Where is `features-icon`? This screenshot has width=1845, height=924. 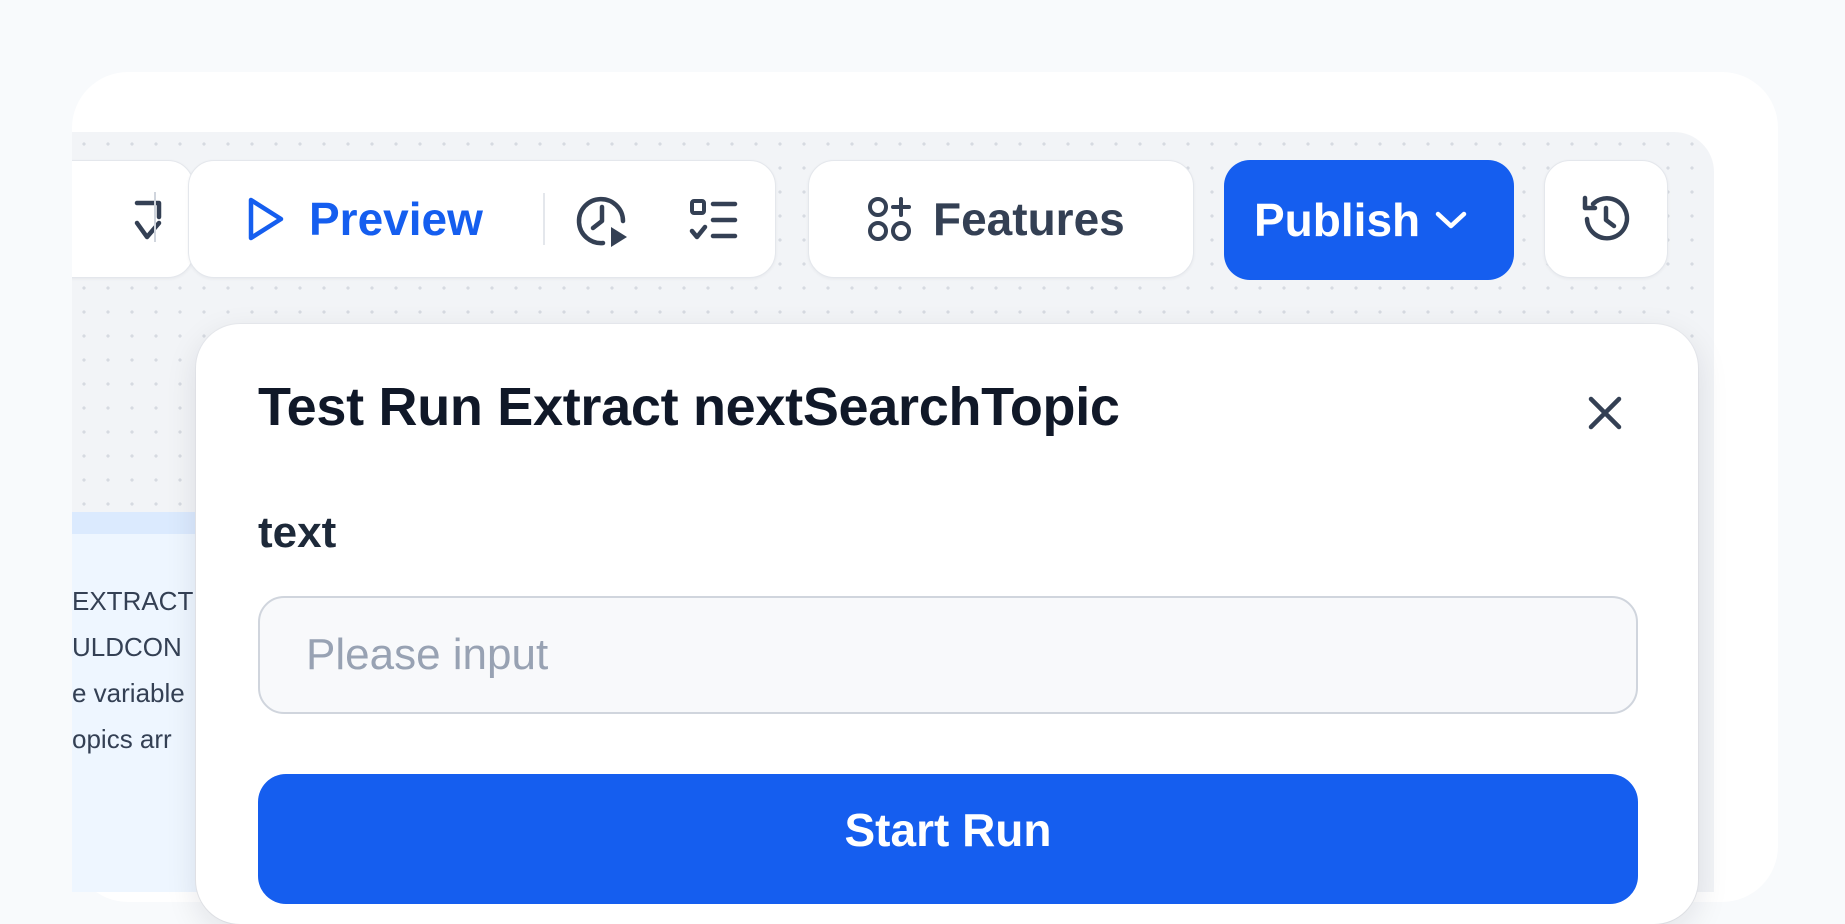 features-icon is located at coordinates (890, 219).